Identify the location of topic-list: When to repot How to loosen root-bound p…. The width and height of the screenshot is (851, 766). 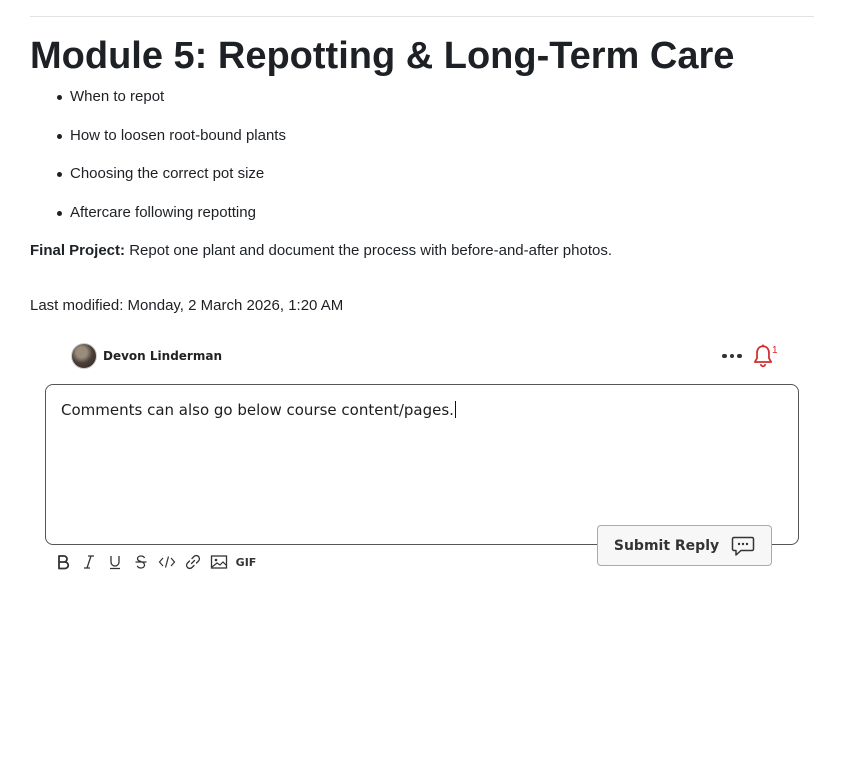
(158, 164).